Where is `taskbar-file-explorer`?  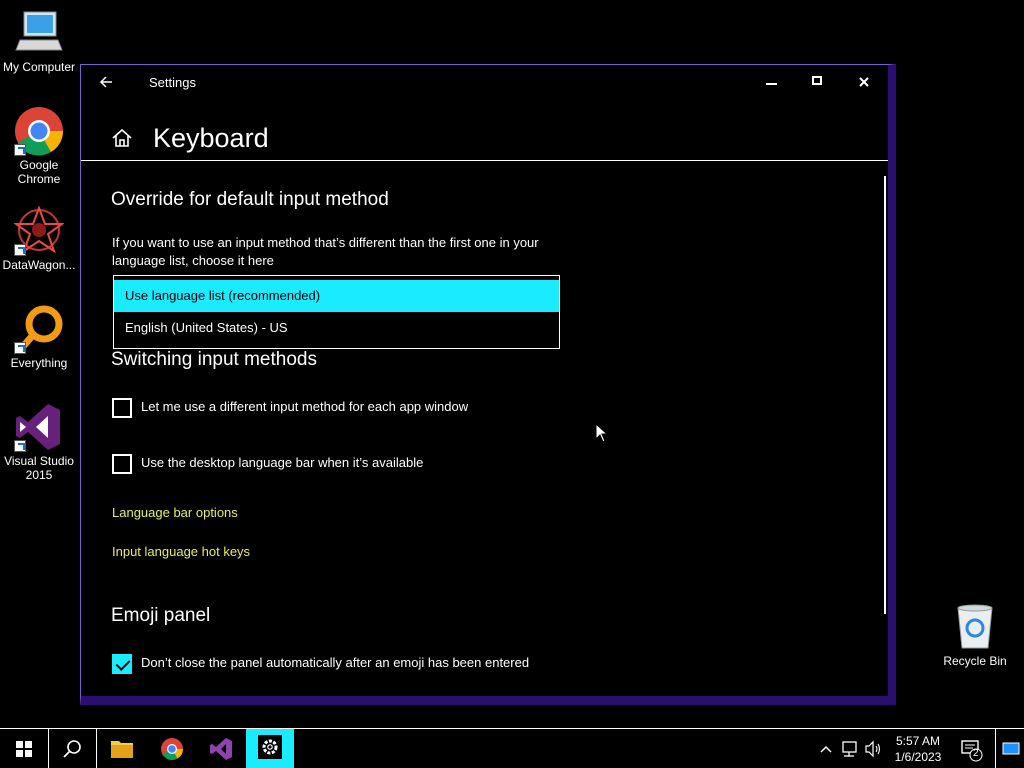
taskbar-file-explorer is located at coordinates (122, 748).